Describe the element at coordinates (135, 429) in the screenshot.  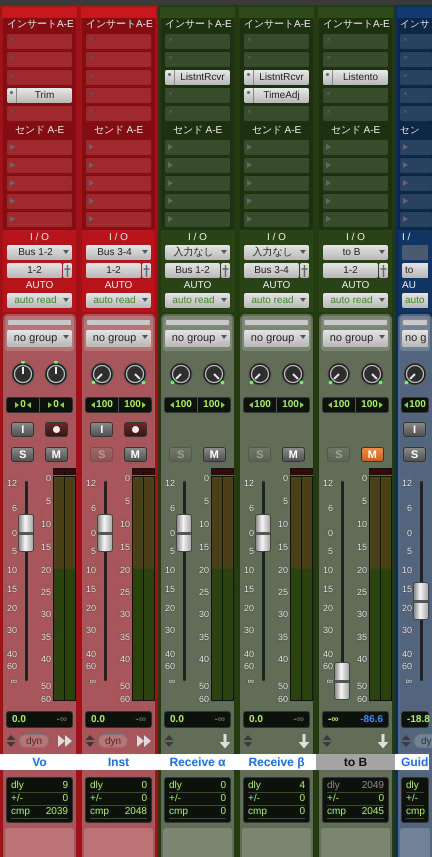
I see `record-button` at that location.